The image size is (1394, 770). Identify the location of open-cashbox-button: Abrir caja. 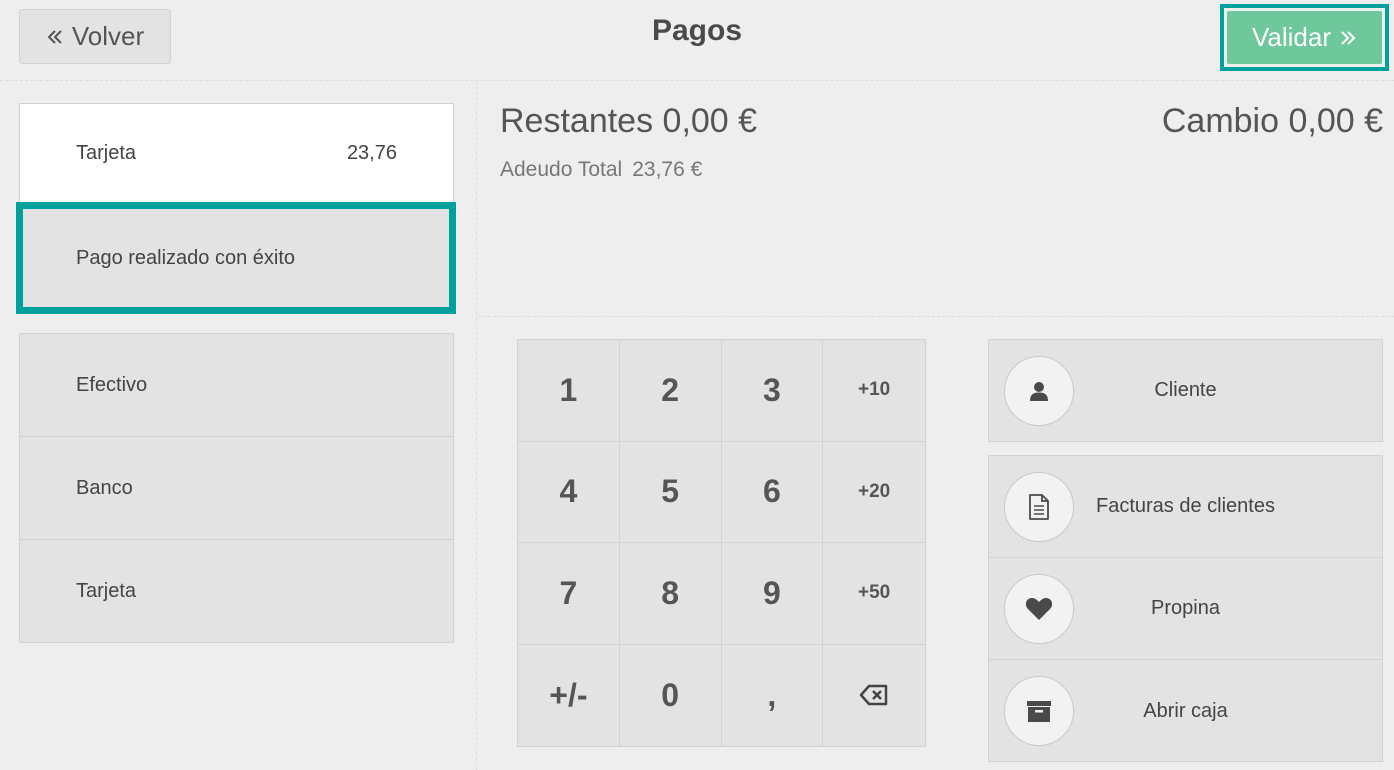
(1185, 711).